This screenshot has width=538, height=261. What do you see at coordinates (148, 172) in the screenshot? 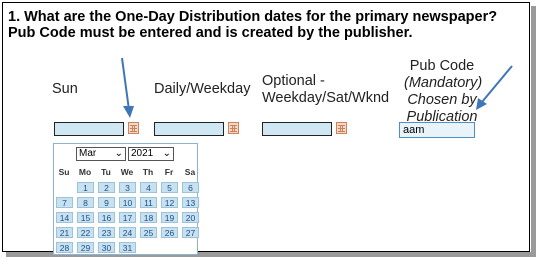
I see `weekday-label: Th` at bounding box center [148, 172].